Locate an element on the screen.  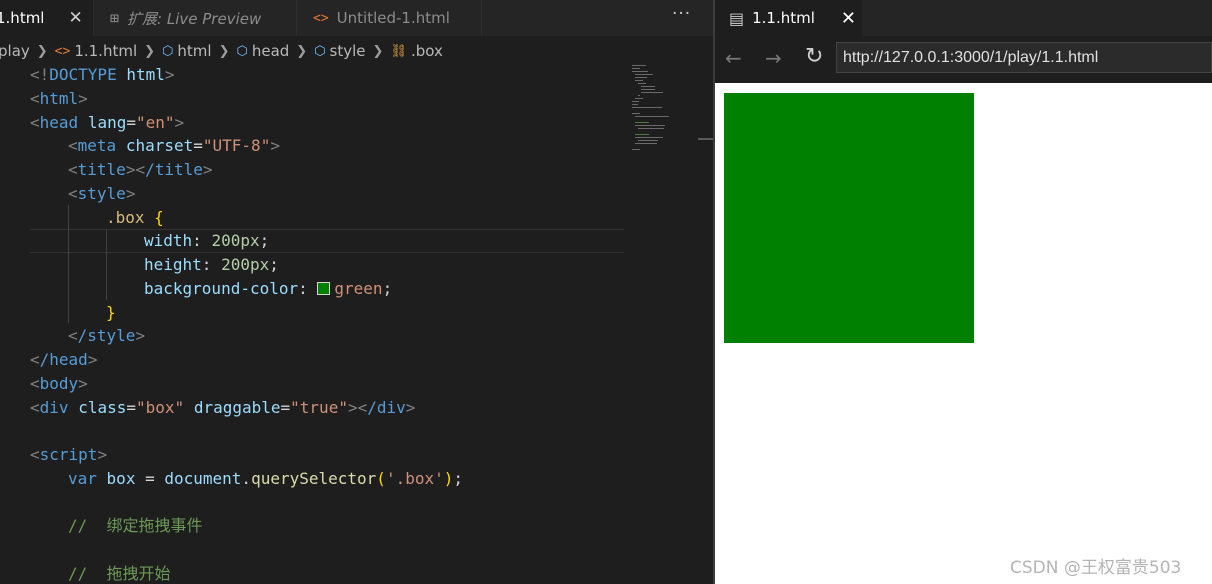
green-box is located at coordinates (849, 218).